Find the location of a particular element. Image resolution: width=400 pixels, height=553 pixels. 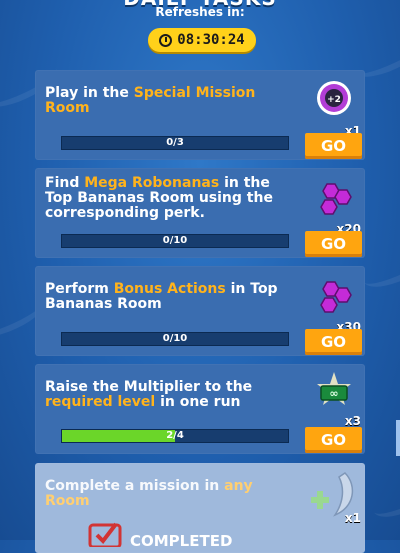

reward: x30 is located at coordinates (334, 303).